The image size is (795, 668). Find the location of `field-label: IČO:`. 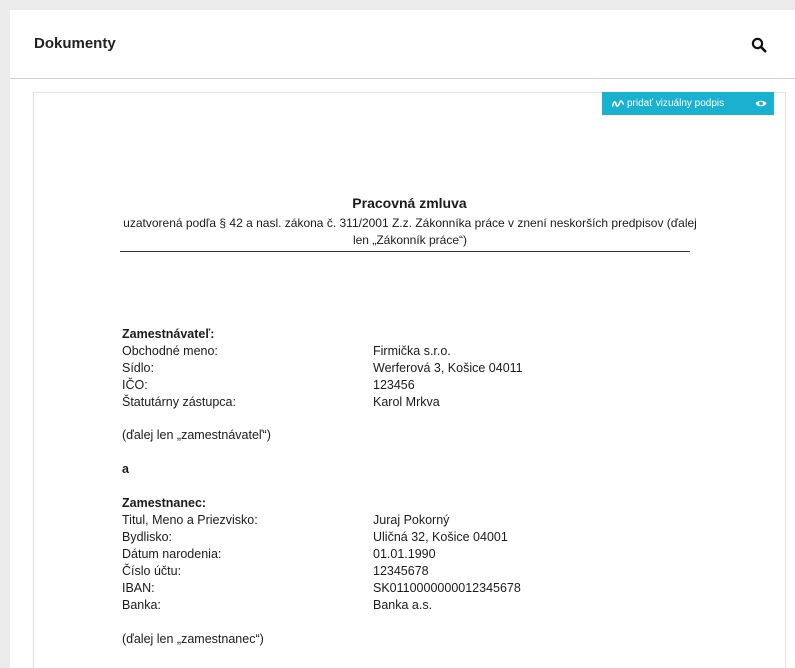

field-label: IČO: is located at coordinates (135, 385).